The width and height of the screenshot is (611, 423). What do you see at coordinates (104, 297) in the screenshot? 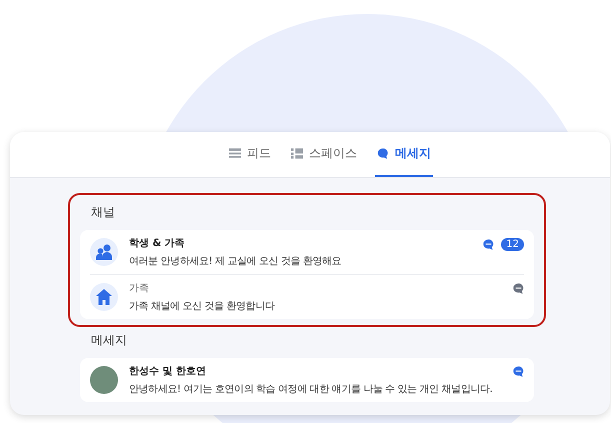
I see `house-icon` at bounding box center [104, 297].